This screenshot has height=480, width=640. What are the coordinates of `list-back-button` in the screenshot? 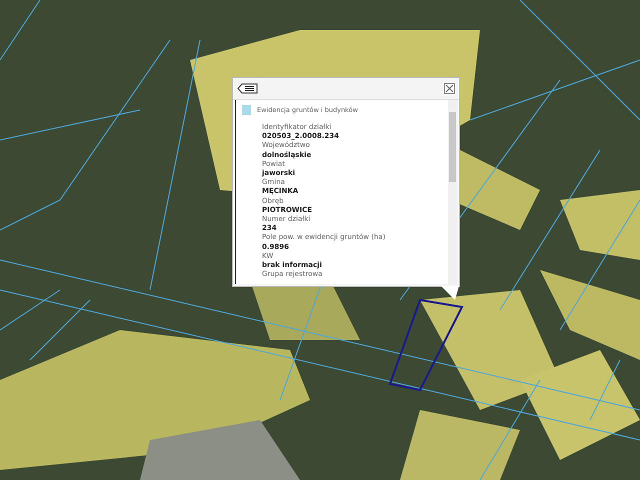 It's located at (248, 88).